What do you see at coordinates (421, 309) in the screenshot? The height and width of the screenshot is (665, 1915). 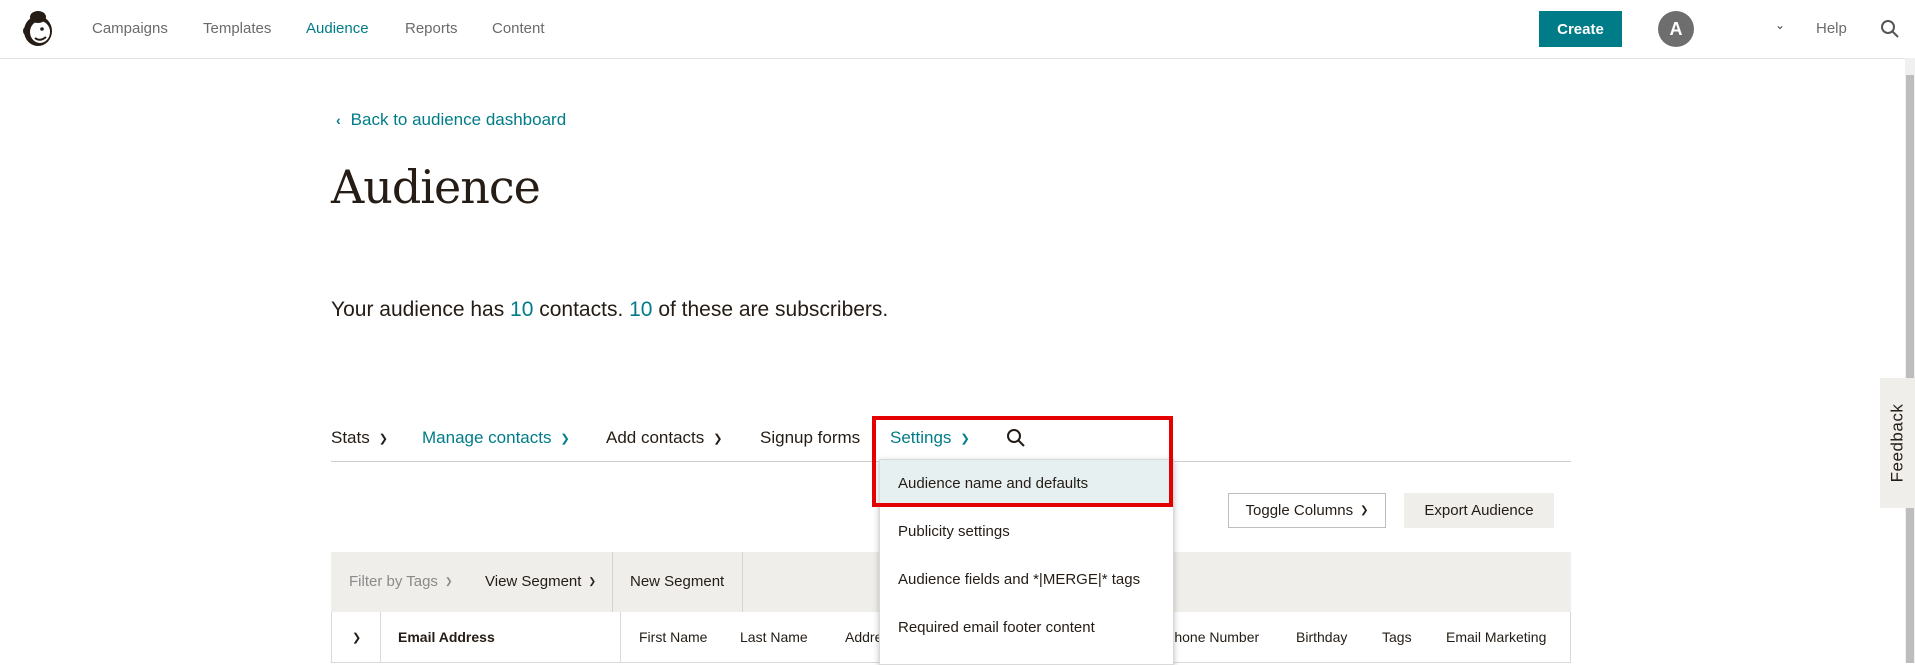 I see `summary-prefix: Your audience has` at bounding box center [421, 309].